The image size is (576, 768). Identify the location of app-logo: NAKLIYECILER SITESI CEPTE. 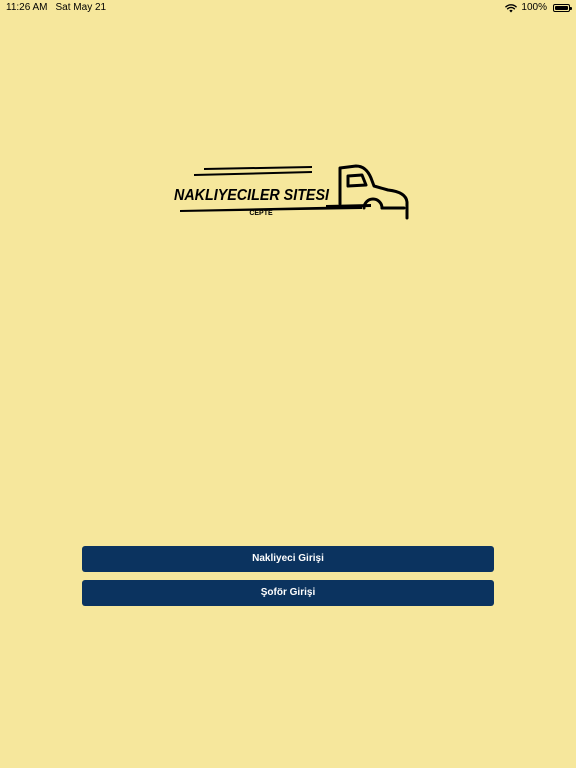
(291, 192).